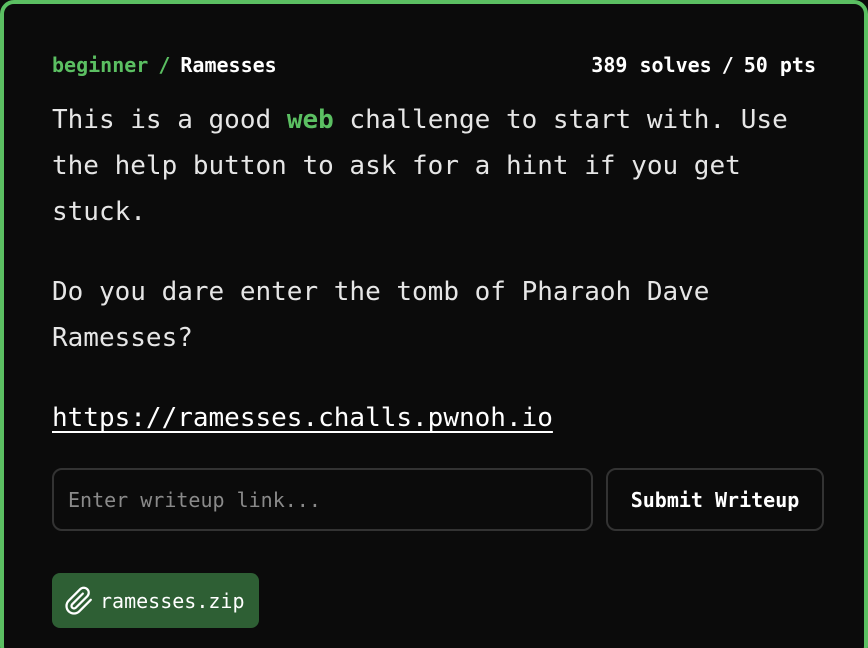 Image resolution: width=868 pixels, height=648 pixels. I want to click on category-keyword: web, so click(310, 120).